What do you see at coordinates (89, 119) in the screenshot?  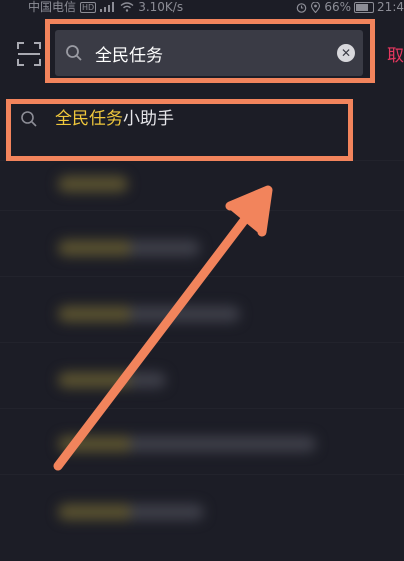 I see `suggestion-match: 全民任务` at bounding box center [89, 119].